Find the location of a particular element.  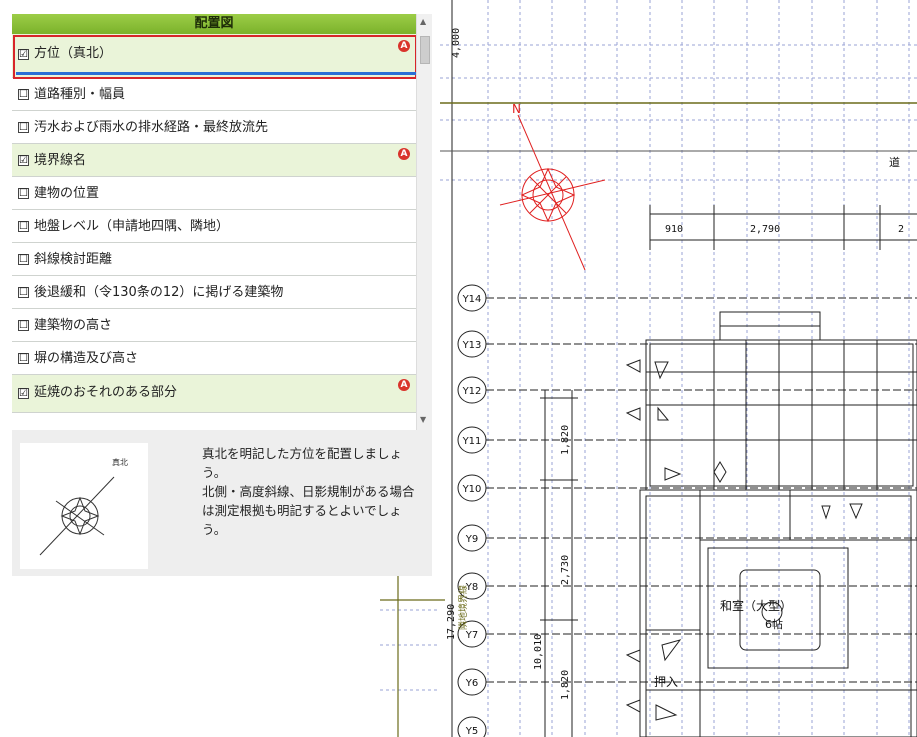

grid-label-y5: Y5 is located at coordinates (471, 731).